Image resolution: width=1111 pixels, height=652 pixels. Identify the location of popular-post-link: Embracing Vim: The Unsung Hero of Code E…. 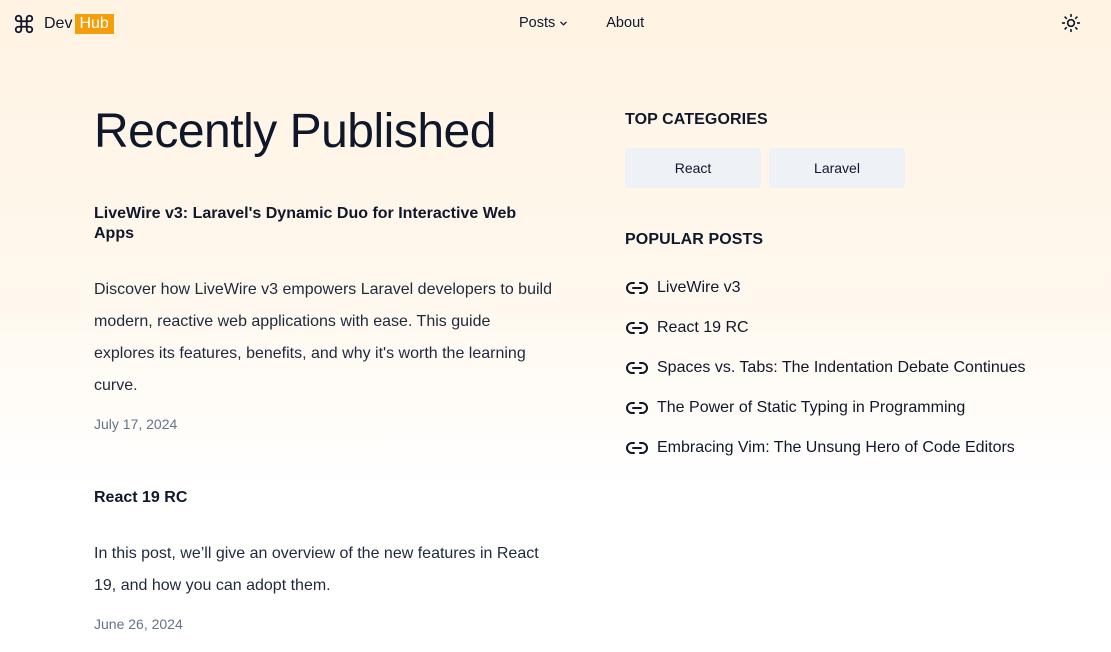
(820, 448).